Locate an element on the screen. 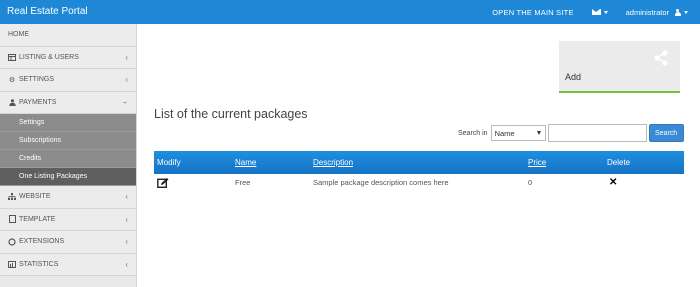  edit-button is located at coordinates (163, 182).